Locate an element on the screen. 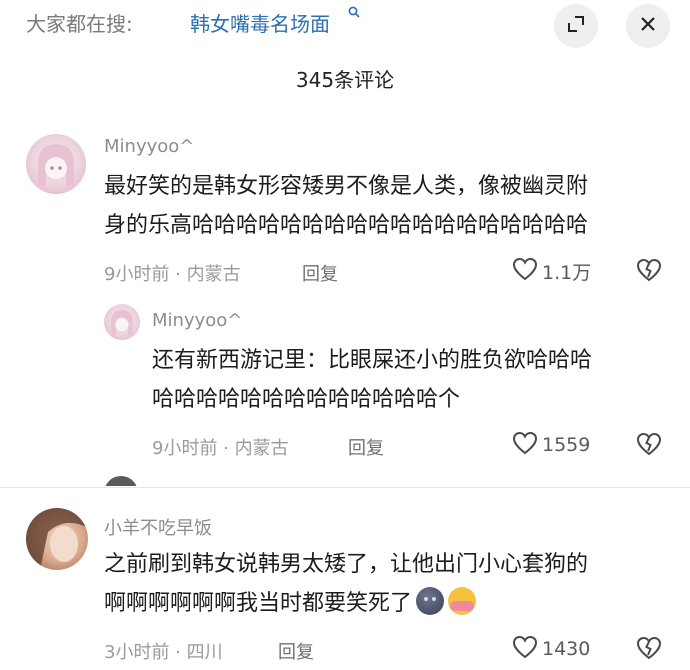  comment-text-line: 最好笑的是韩女形容矮男不像是人类，像被幽灵附 is located at coordinates (346, 186).